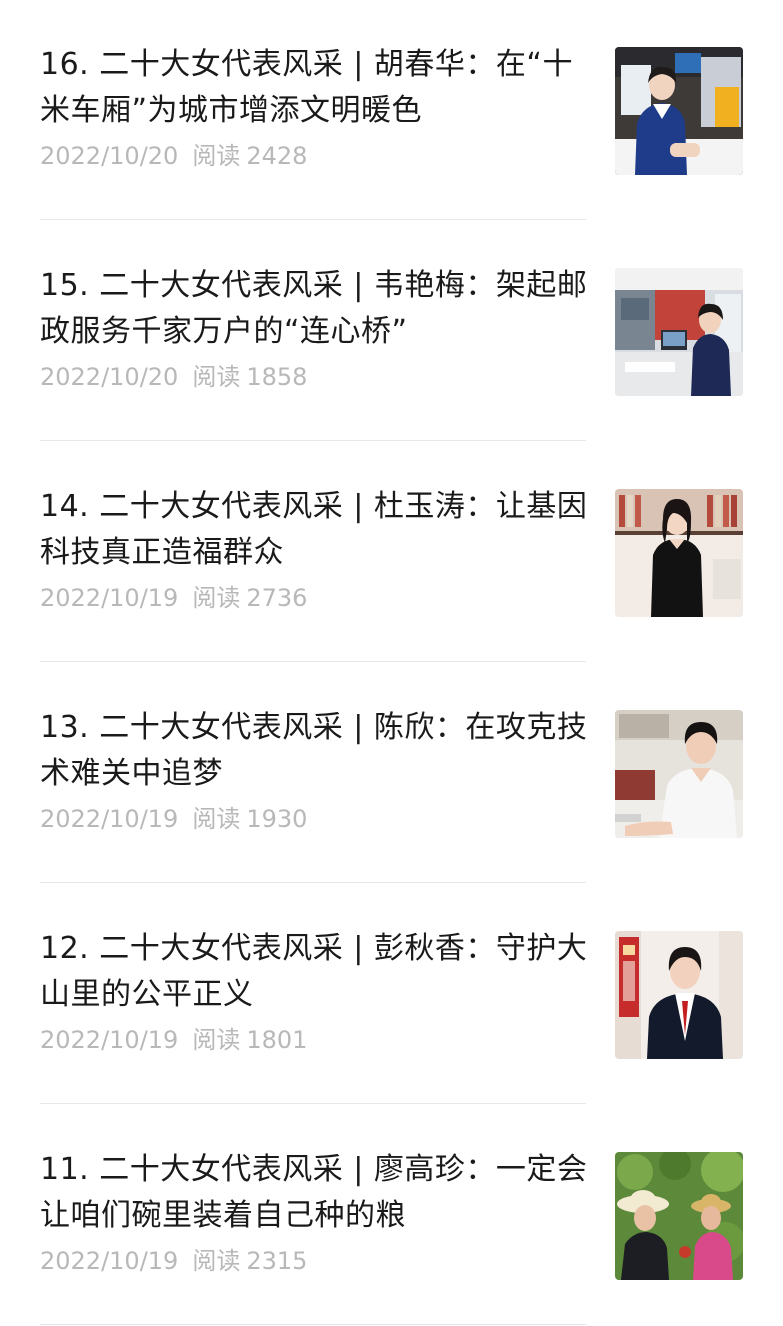 This screenshot has width=783, height=1326. I want to click on article-meta: 2022/10/20 阅读 1858, so click(173, 377).